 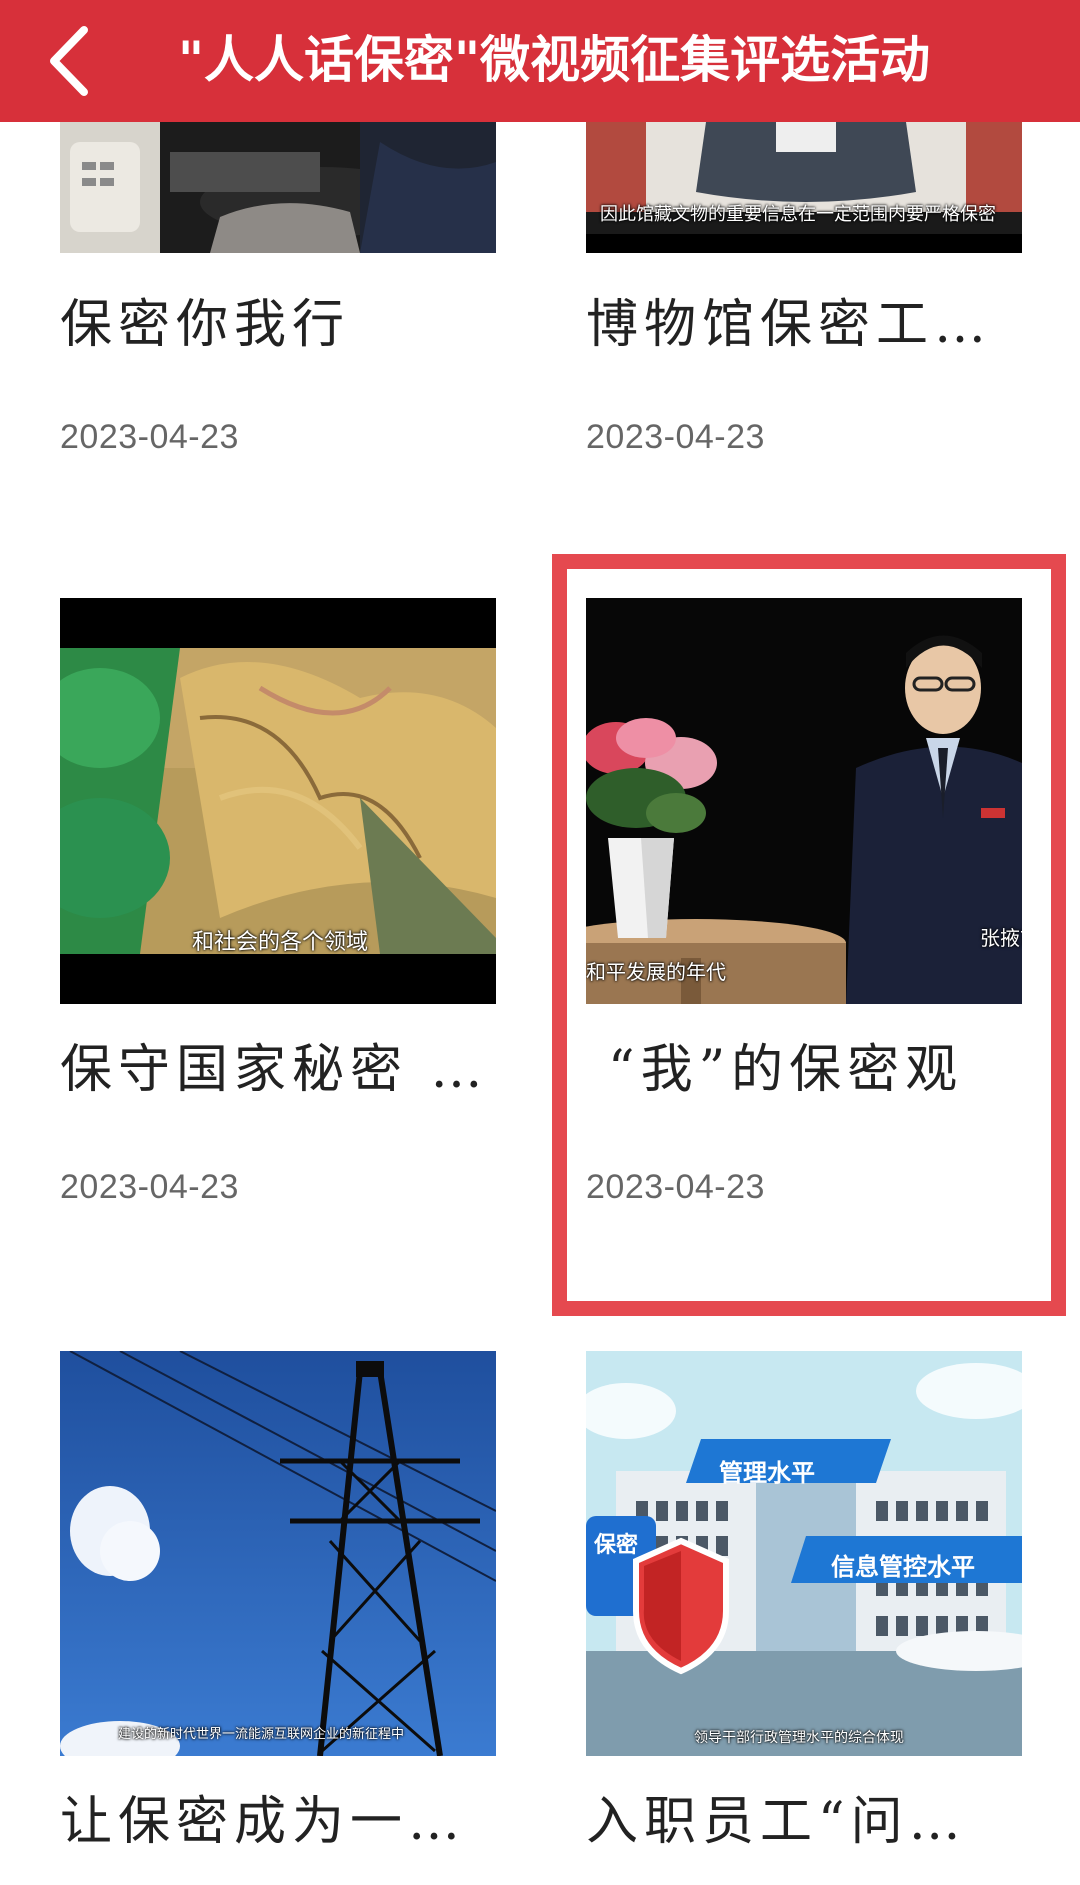 I want to click on back-button, so click(x=73, y=61).